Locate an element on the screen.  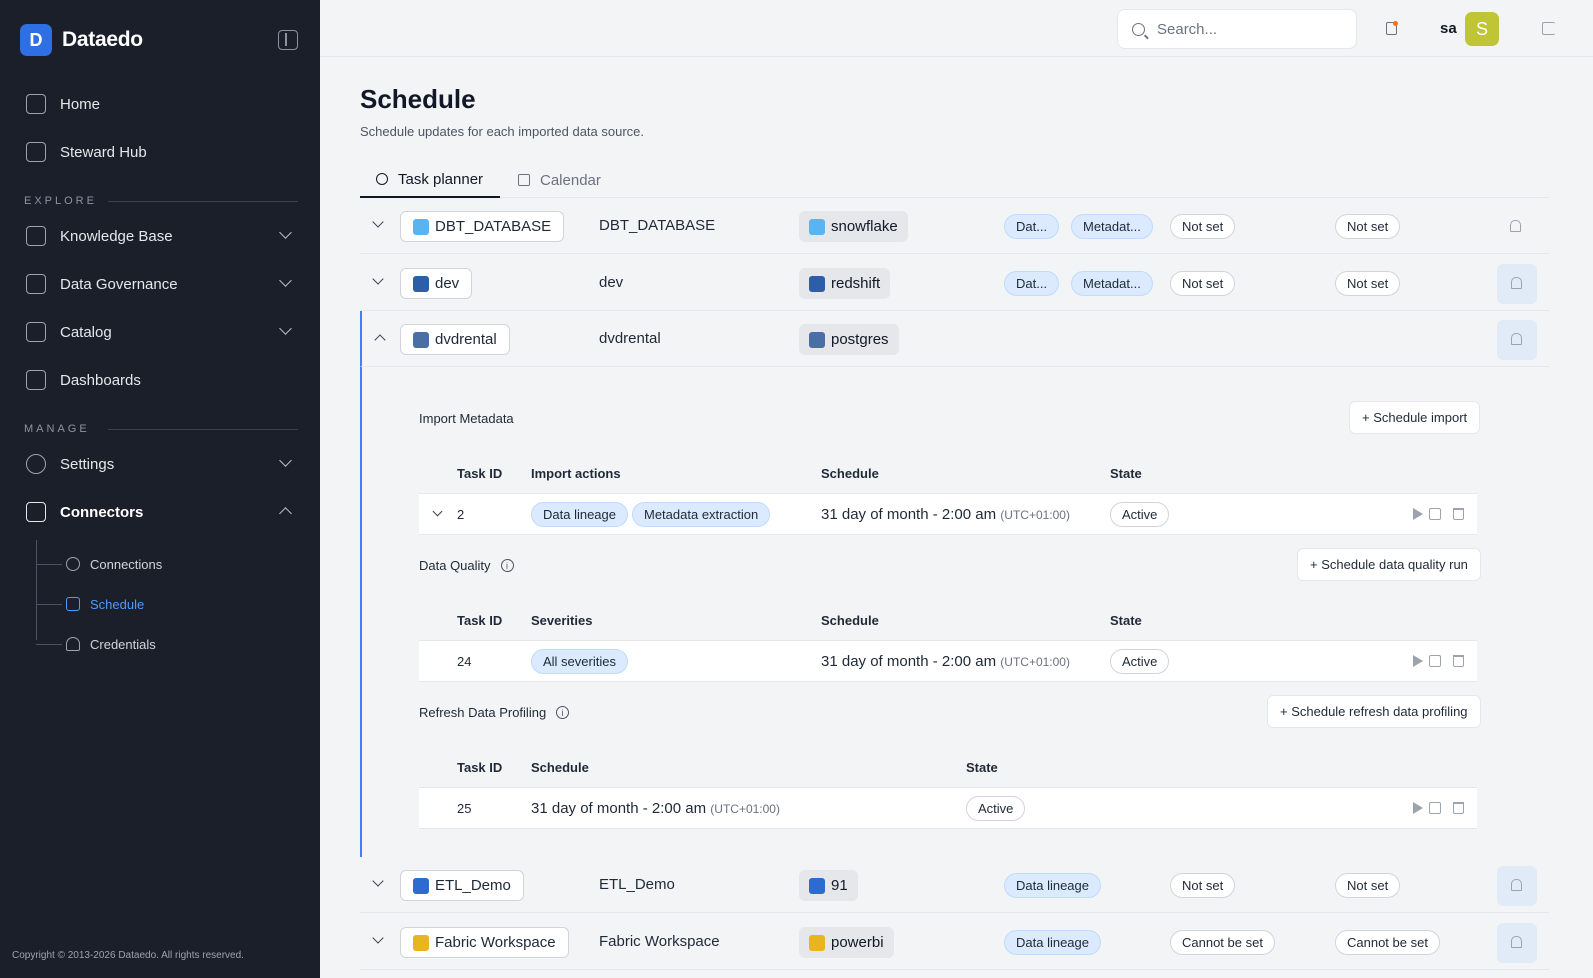
plug-icon is located at coordinates (73, 564).